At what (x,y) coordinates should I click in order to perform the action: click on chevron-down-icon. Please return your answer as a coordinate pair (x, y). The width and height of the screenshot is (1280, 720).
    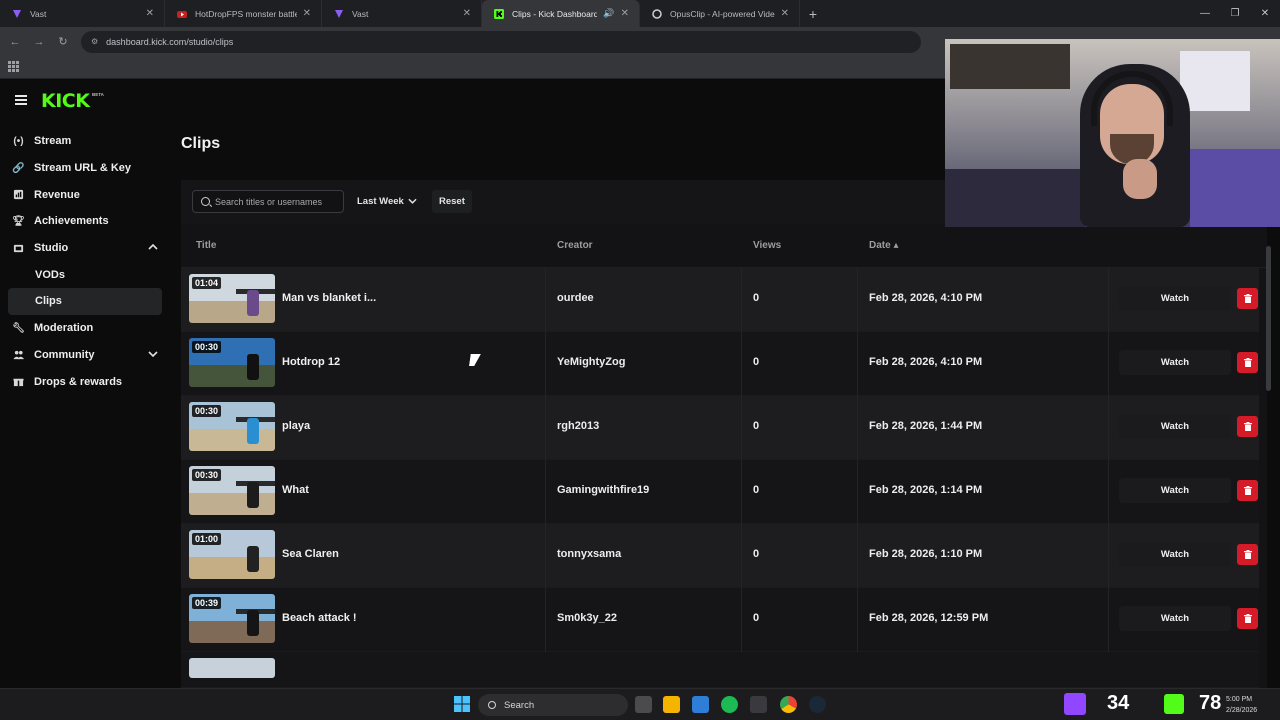
    Looking at the image, I should click on (153, 354).